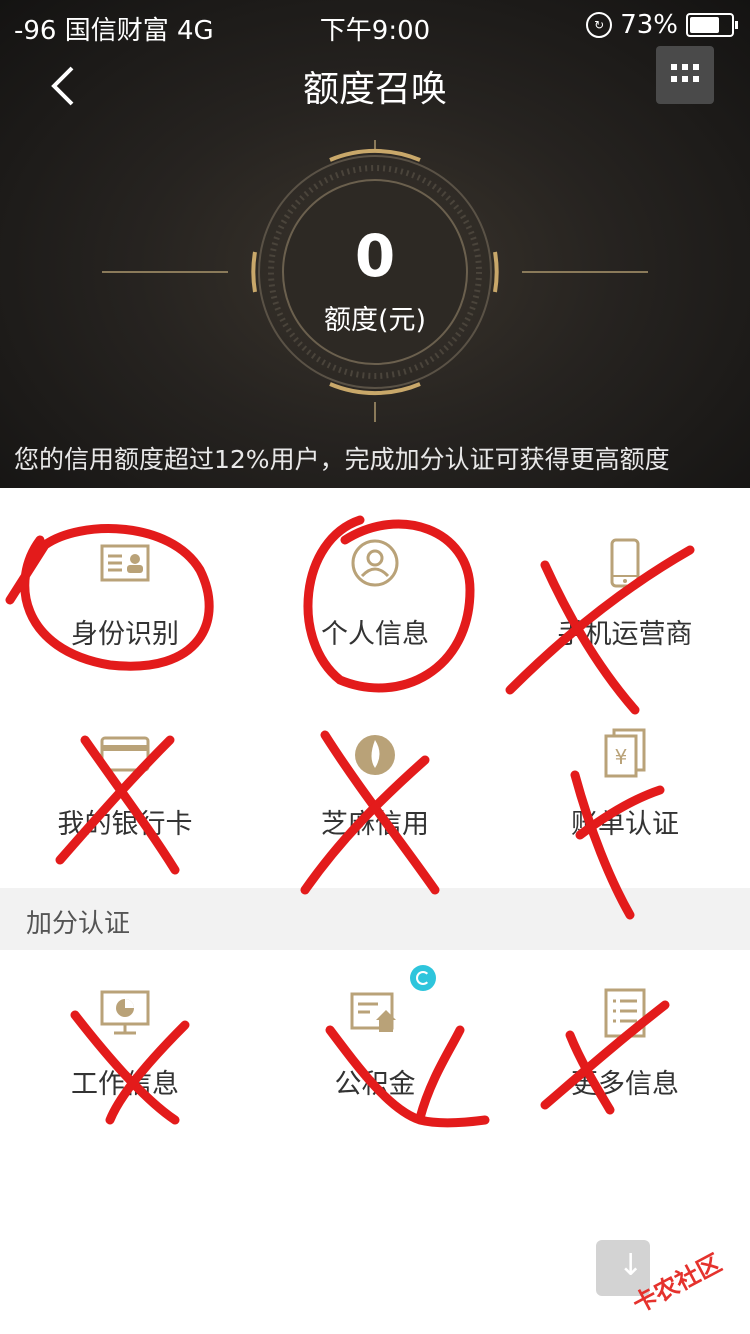 Image resolution: width=750 pixels, height=1334 pixels. I want to click on nav-bar: 额度召唤, so click(375, 82).